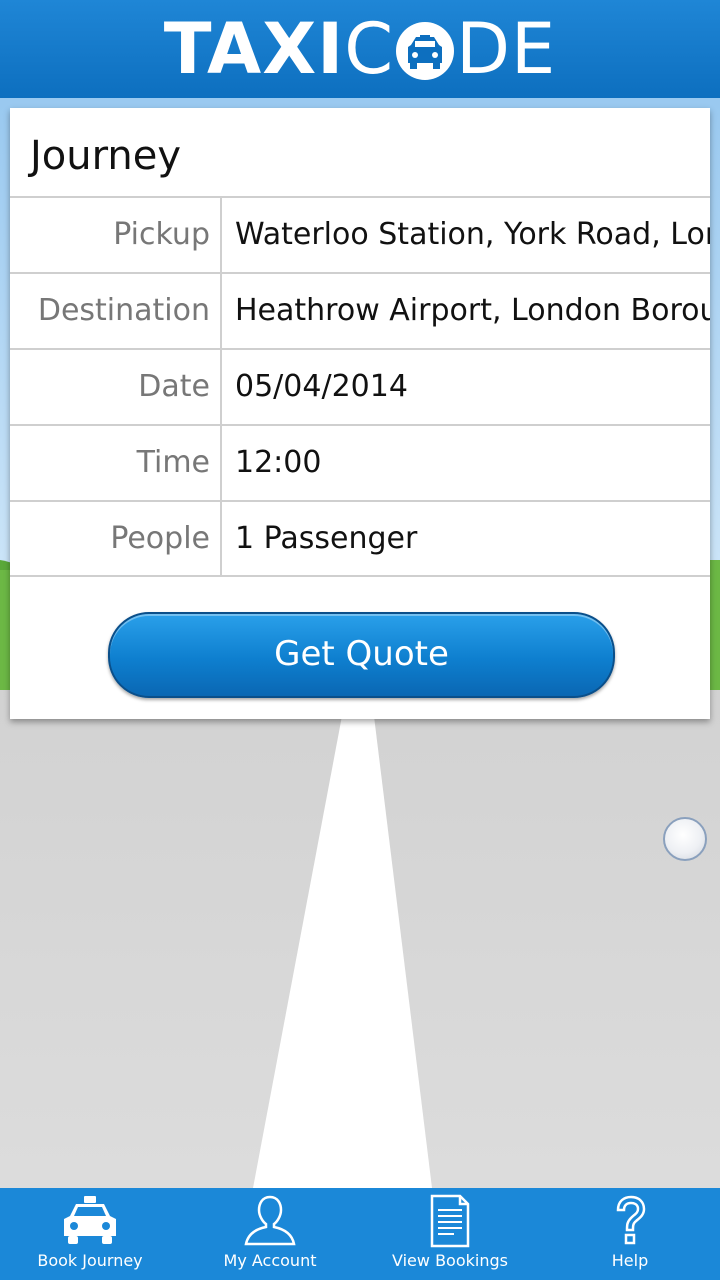 Image resolution: width=720 pixels, height=1280 pixels. I want to click on get-quote-button: Get Quote, so click(361, 655).